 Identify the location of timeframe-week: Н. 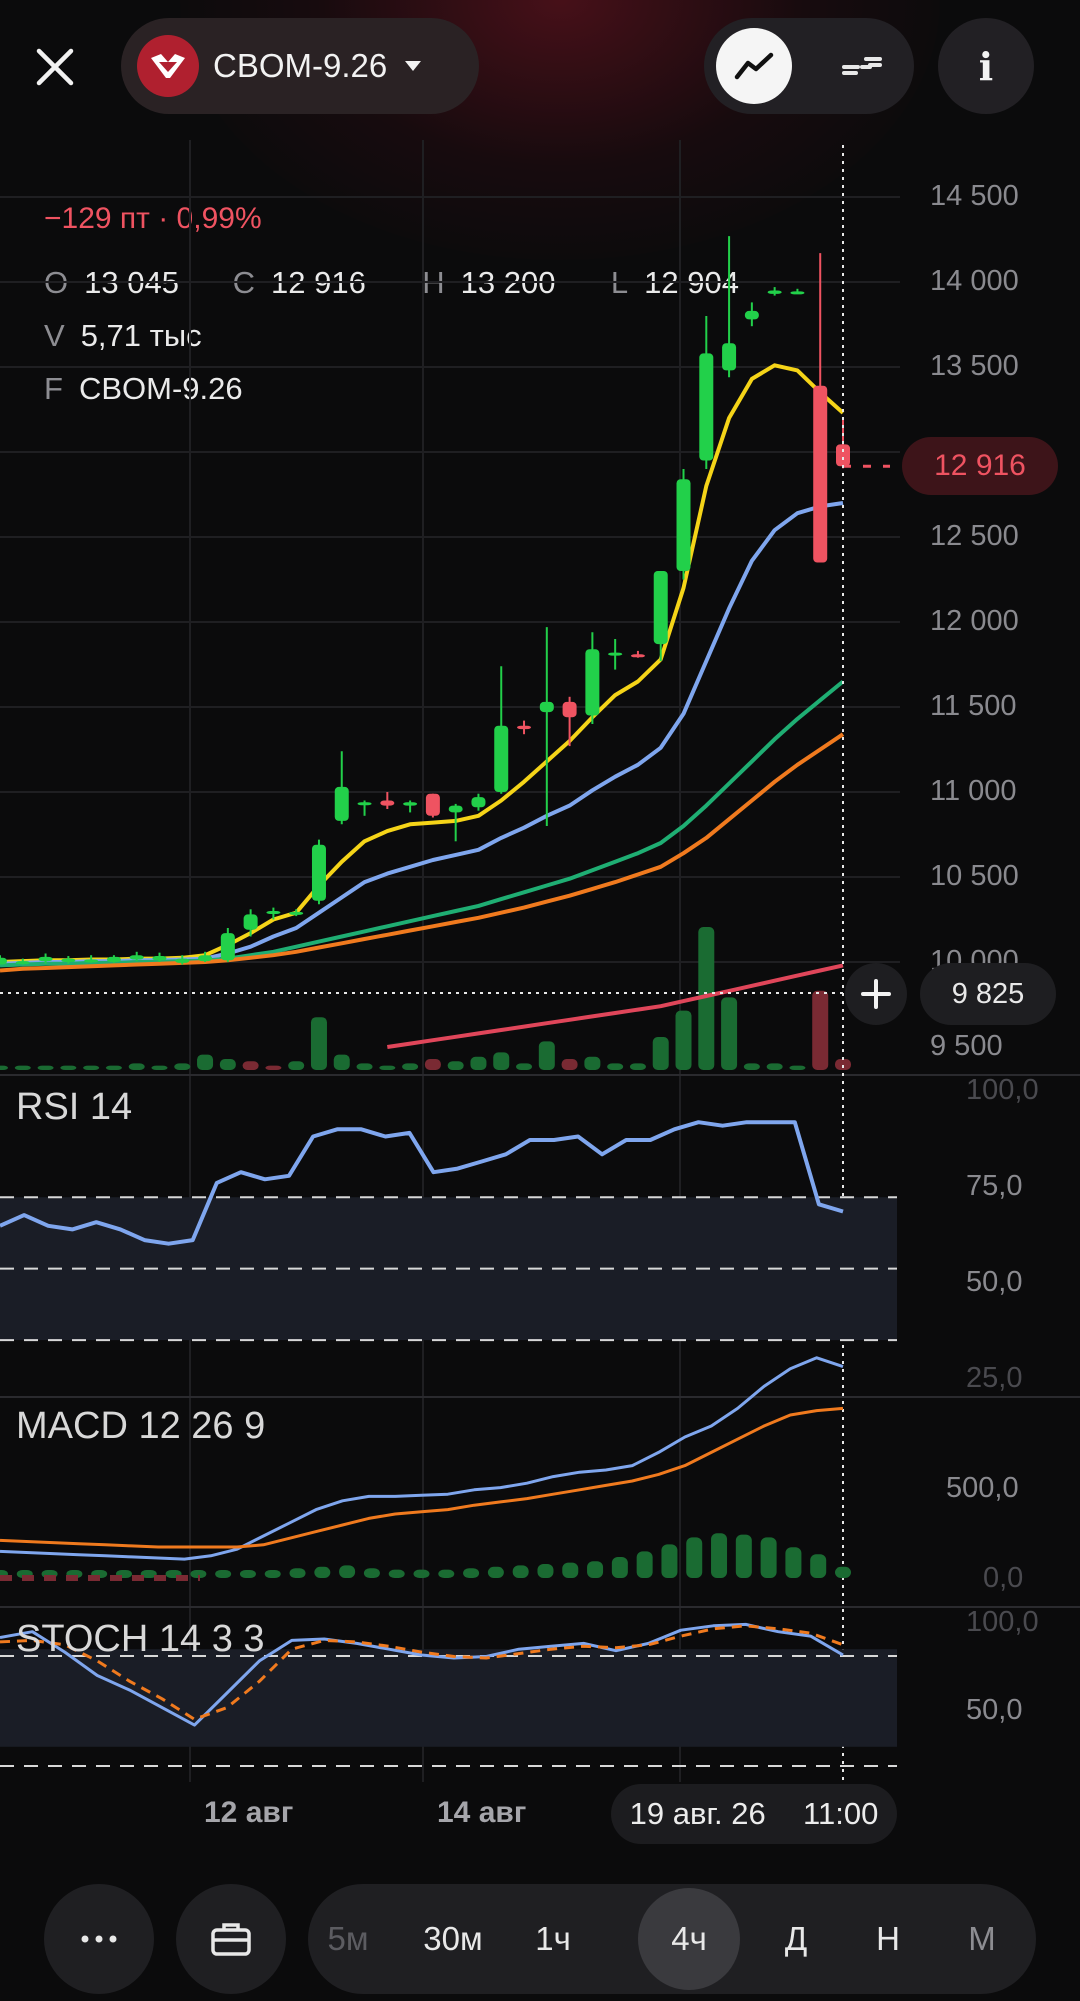
(888, 1939).